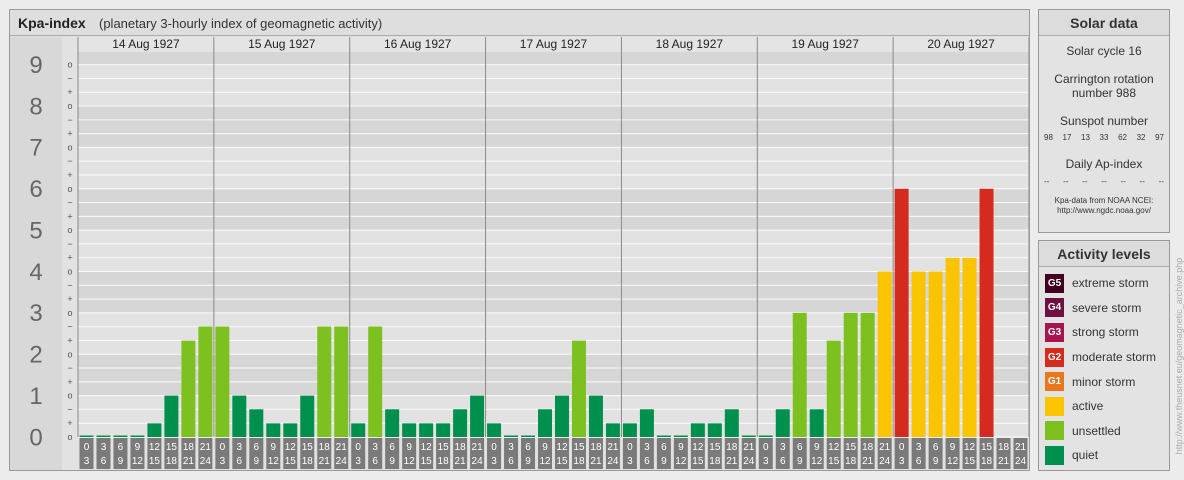 The width and height of the screenshot is (1184, 480). Describe the element at coordinates (1067, 137) in the screenshot. I see `sunspot-value: 17` at that location.